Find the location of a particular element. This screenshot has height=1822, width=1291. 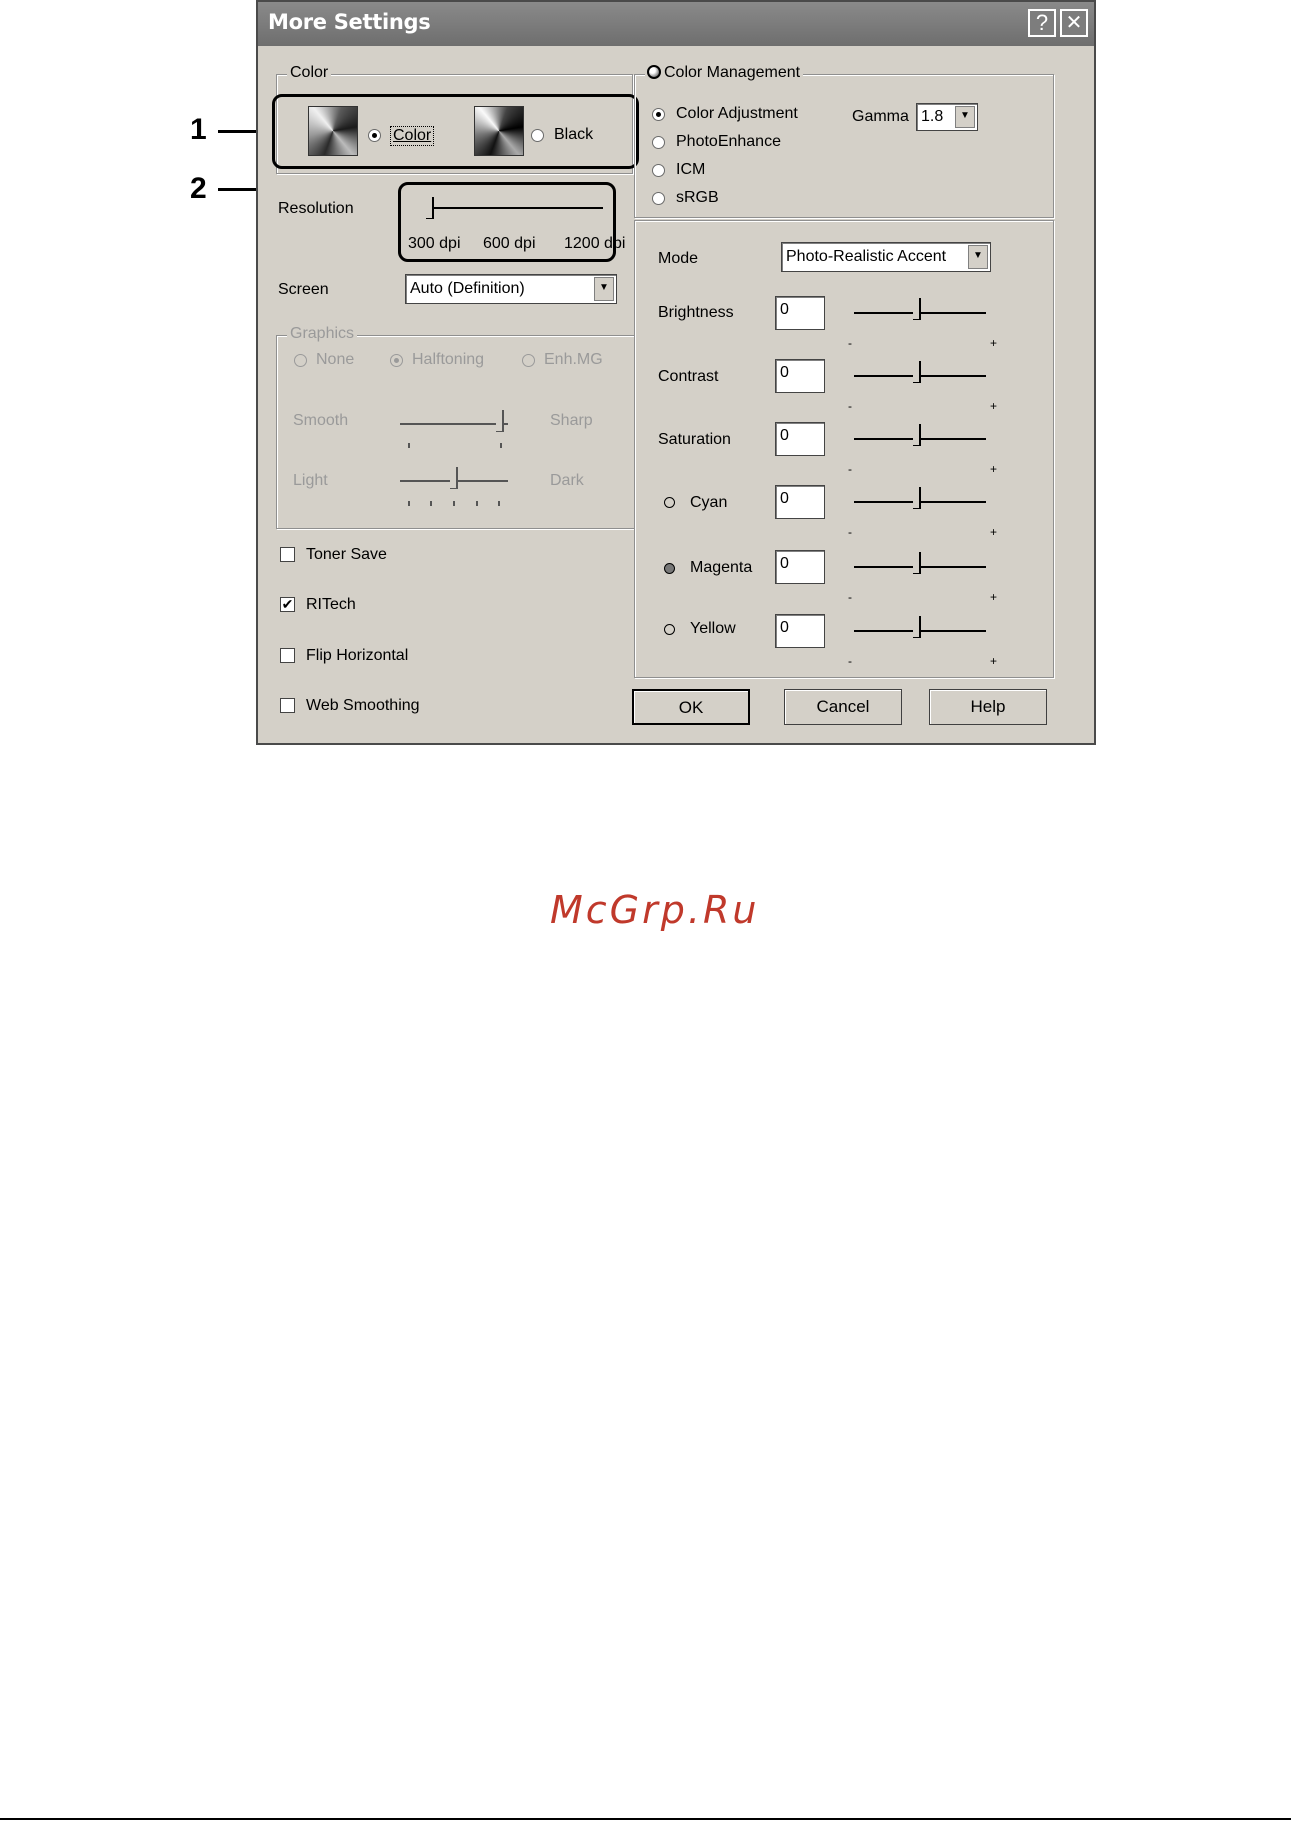

screen-dropdown: Auto (Definition) ▼ is located at coordinates (511, 289).